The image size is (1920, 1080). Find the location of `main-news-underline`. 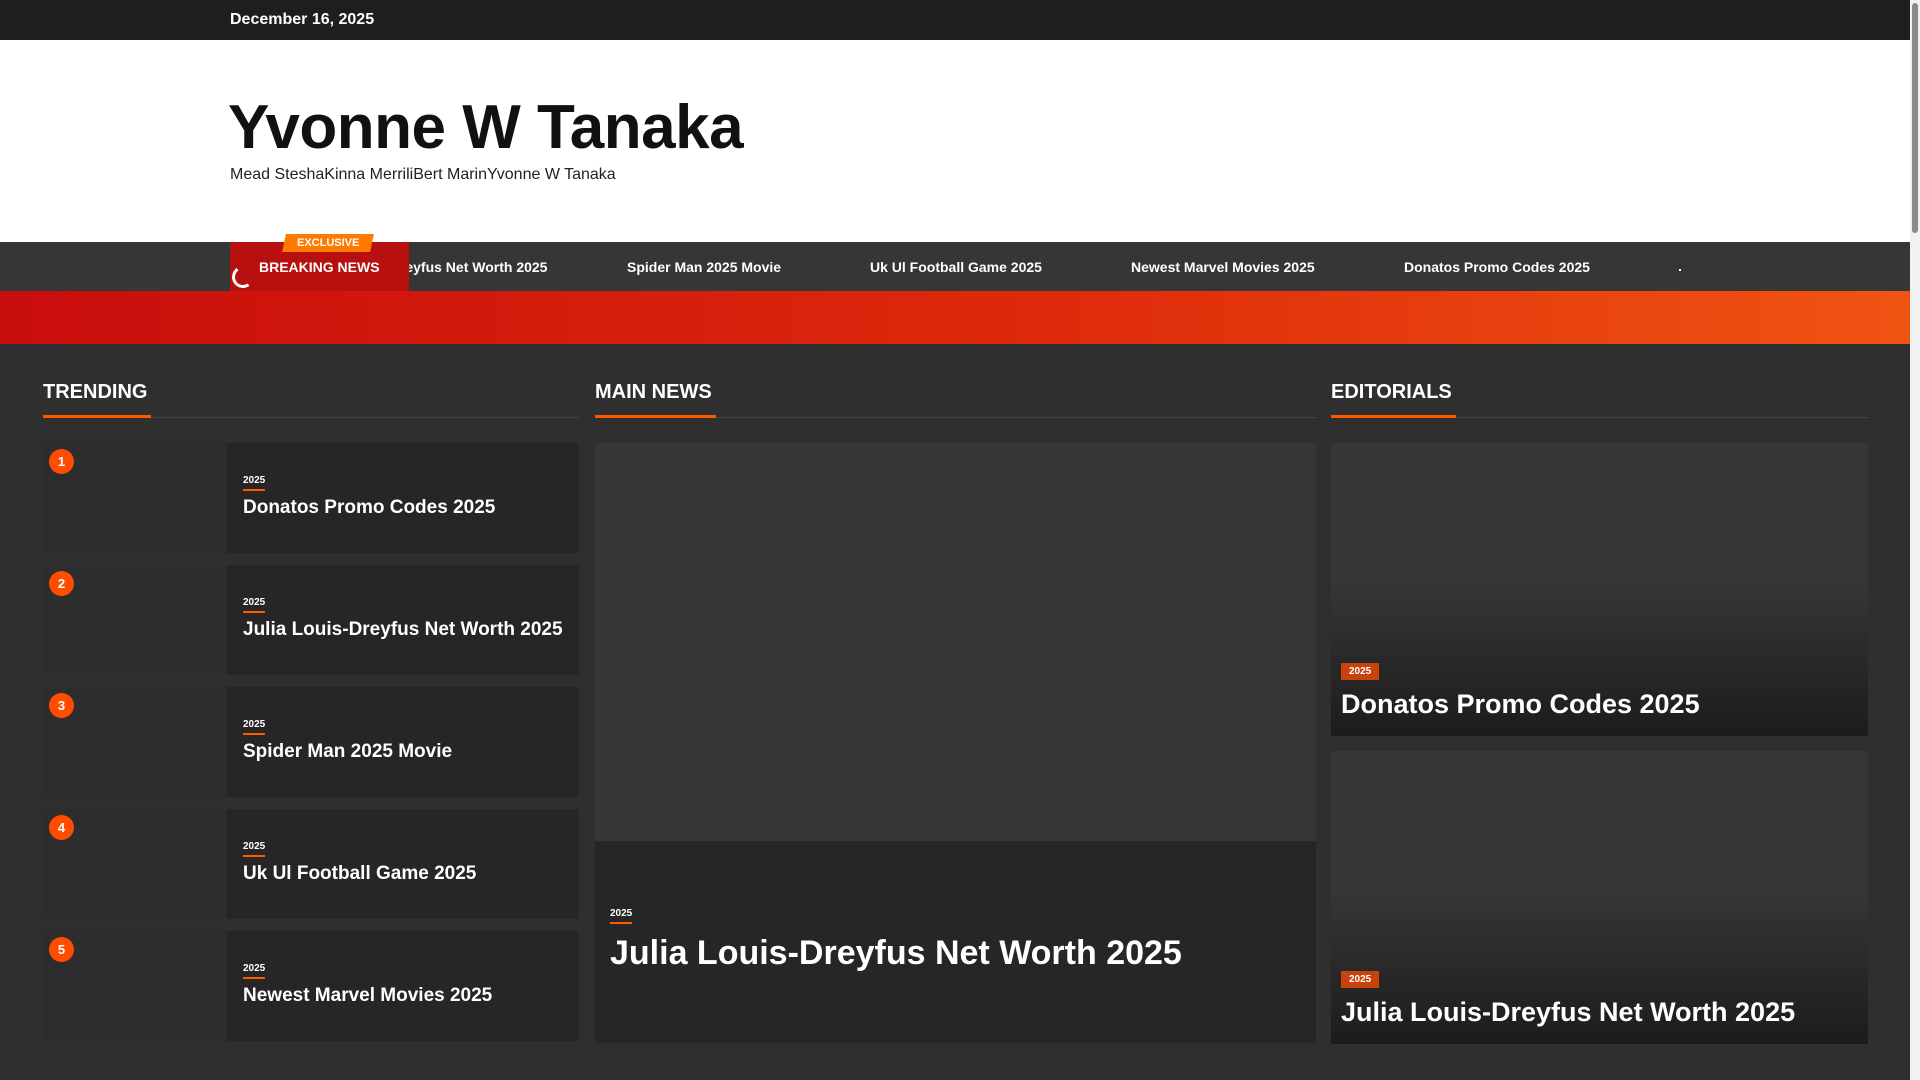

main-news-underline is located at coordinates (655, 416).